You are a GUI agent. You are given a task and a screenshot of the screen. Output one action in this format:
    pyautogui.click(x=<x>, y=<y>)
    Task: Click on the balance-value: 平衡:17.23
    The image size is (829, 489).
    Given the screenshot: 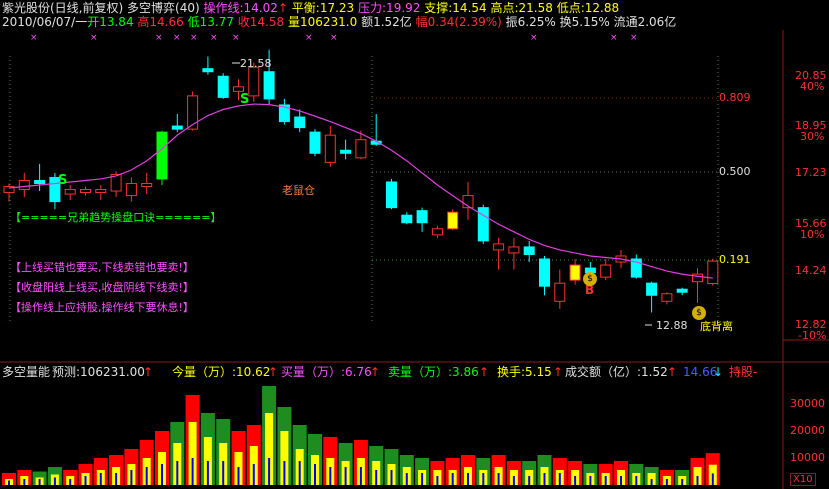 What is the action you would take?
    pyautogui.click(x=323, y=8)
    